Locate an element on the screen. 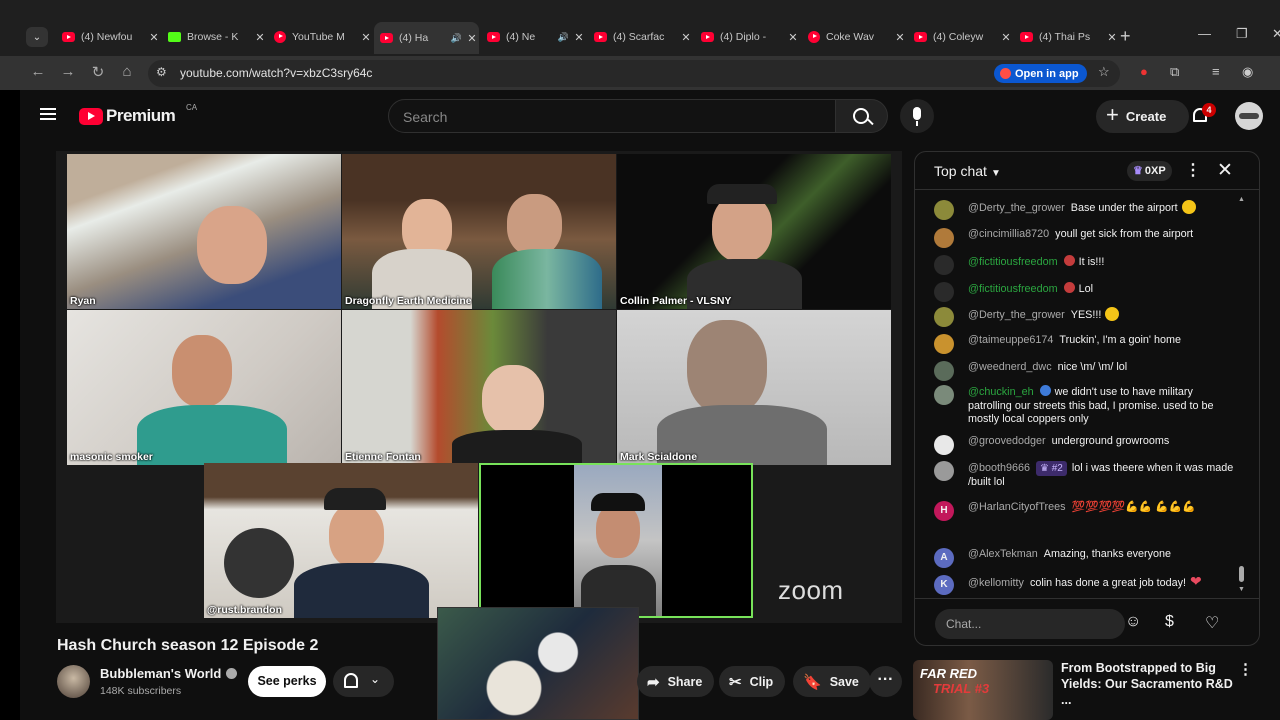 The width and height of the screenshot is (1280, 720). user-avatar: K is located at coordinates (944, 585).